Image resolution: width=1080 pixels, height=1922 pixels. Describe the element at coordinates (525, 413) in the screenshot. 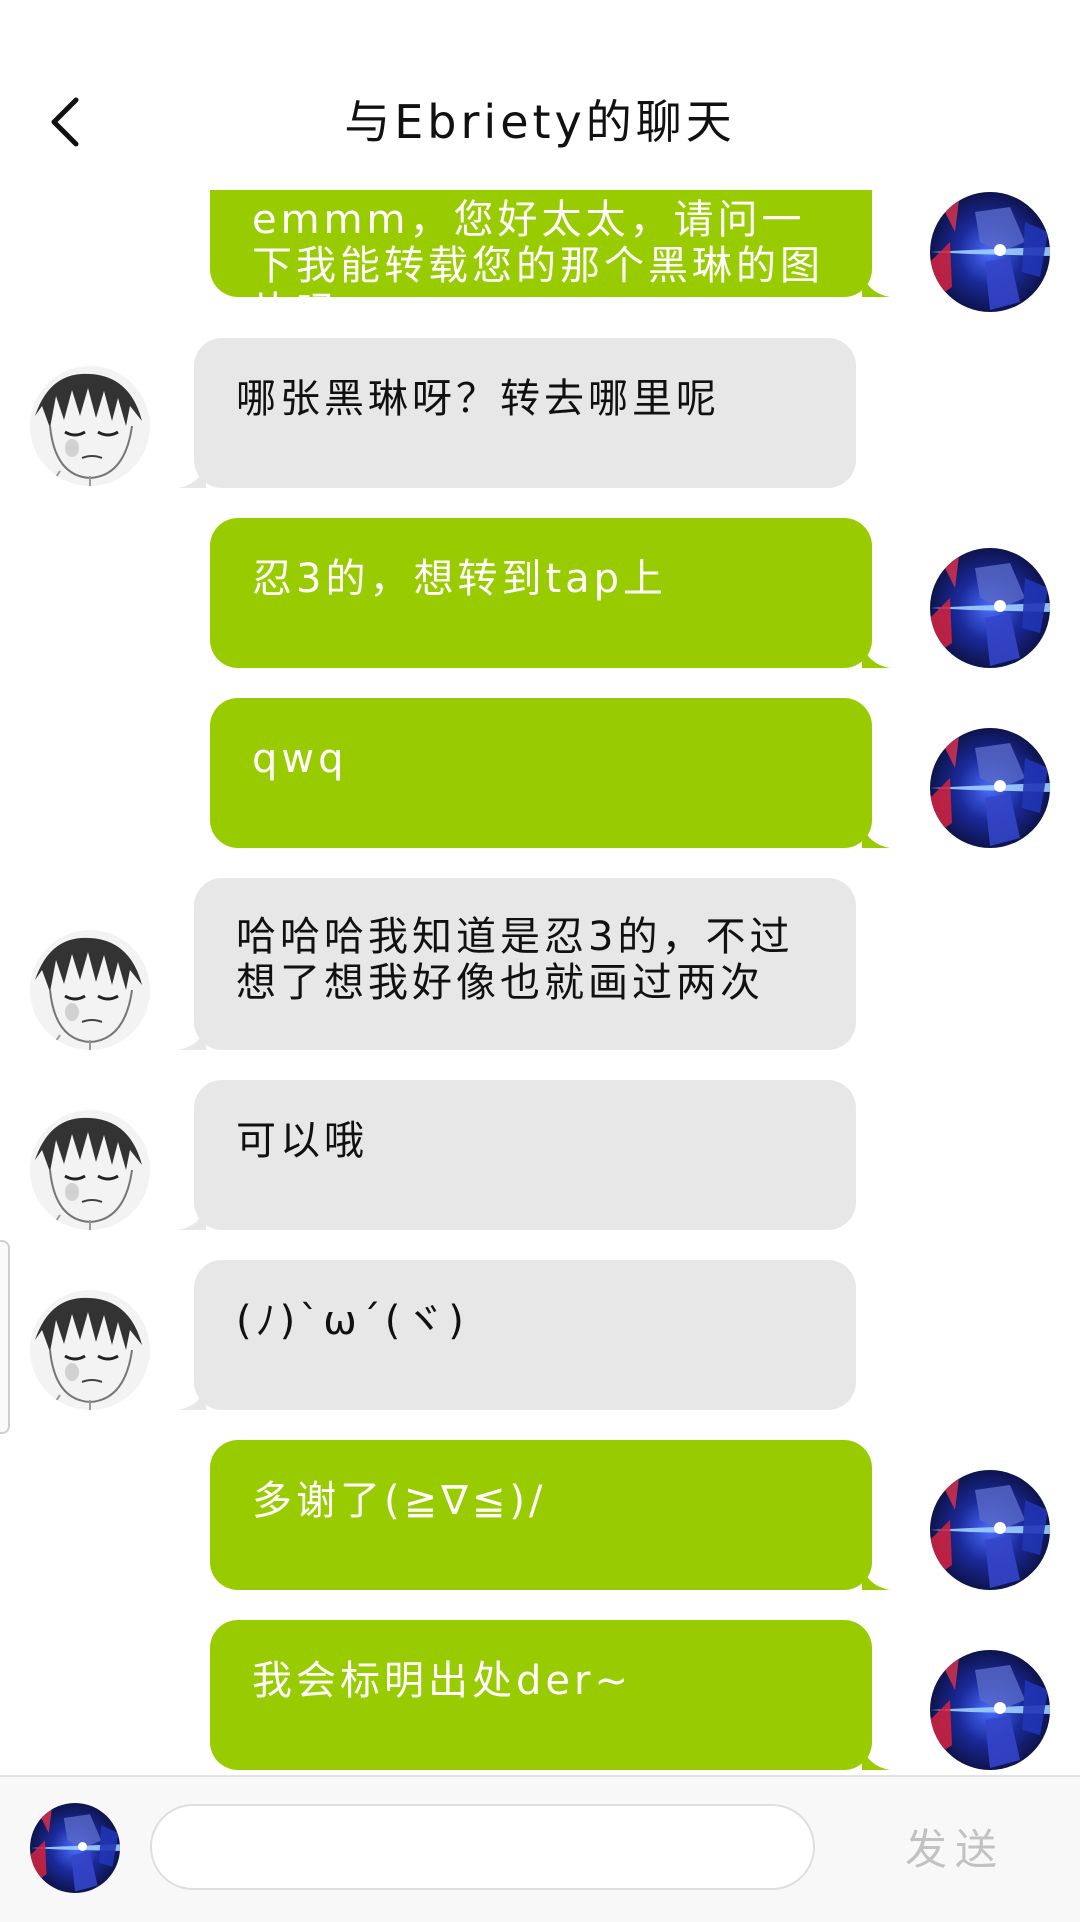

I see `message-bubble-received: 哪张黑琳呀？转去哪里呢` at that location.